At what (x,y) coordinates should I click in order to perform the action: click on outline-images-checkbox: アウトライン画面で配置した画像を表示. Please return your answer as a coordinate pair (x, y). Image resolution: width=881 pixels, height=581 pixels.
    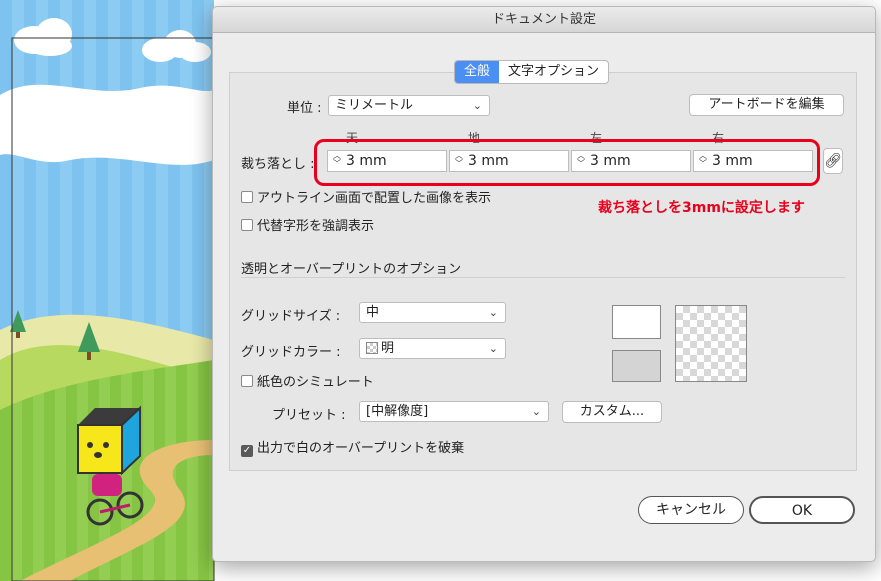
    Looking at the image, I should click on (366, 196).